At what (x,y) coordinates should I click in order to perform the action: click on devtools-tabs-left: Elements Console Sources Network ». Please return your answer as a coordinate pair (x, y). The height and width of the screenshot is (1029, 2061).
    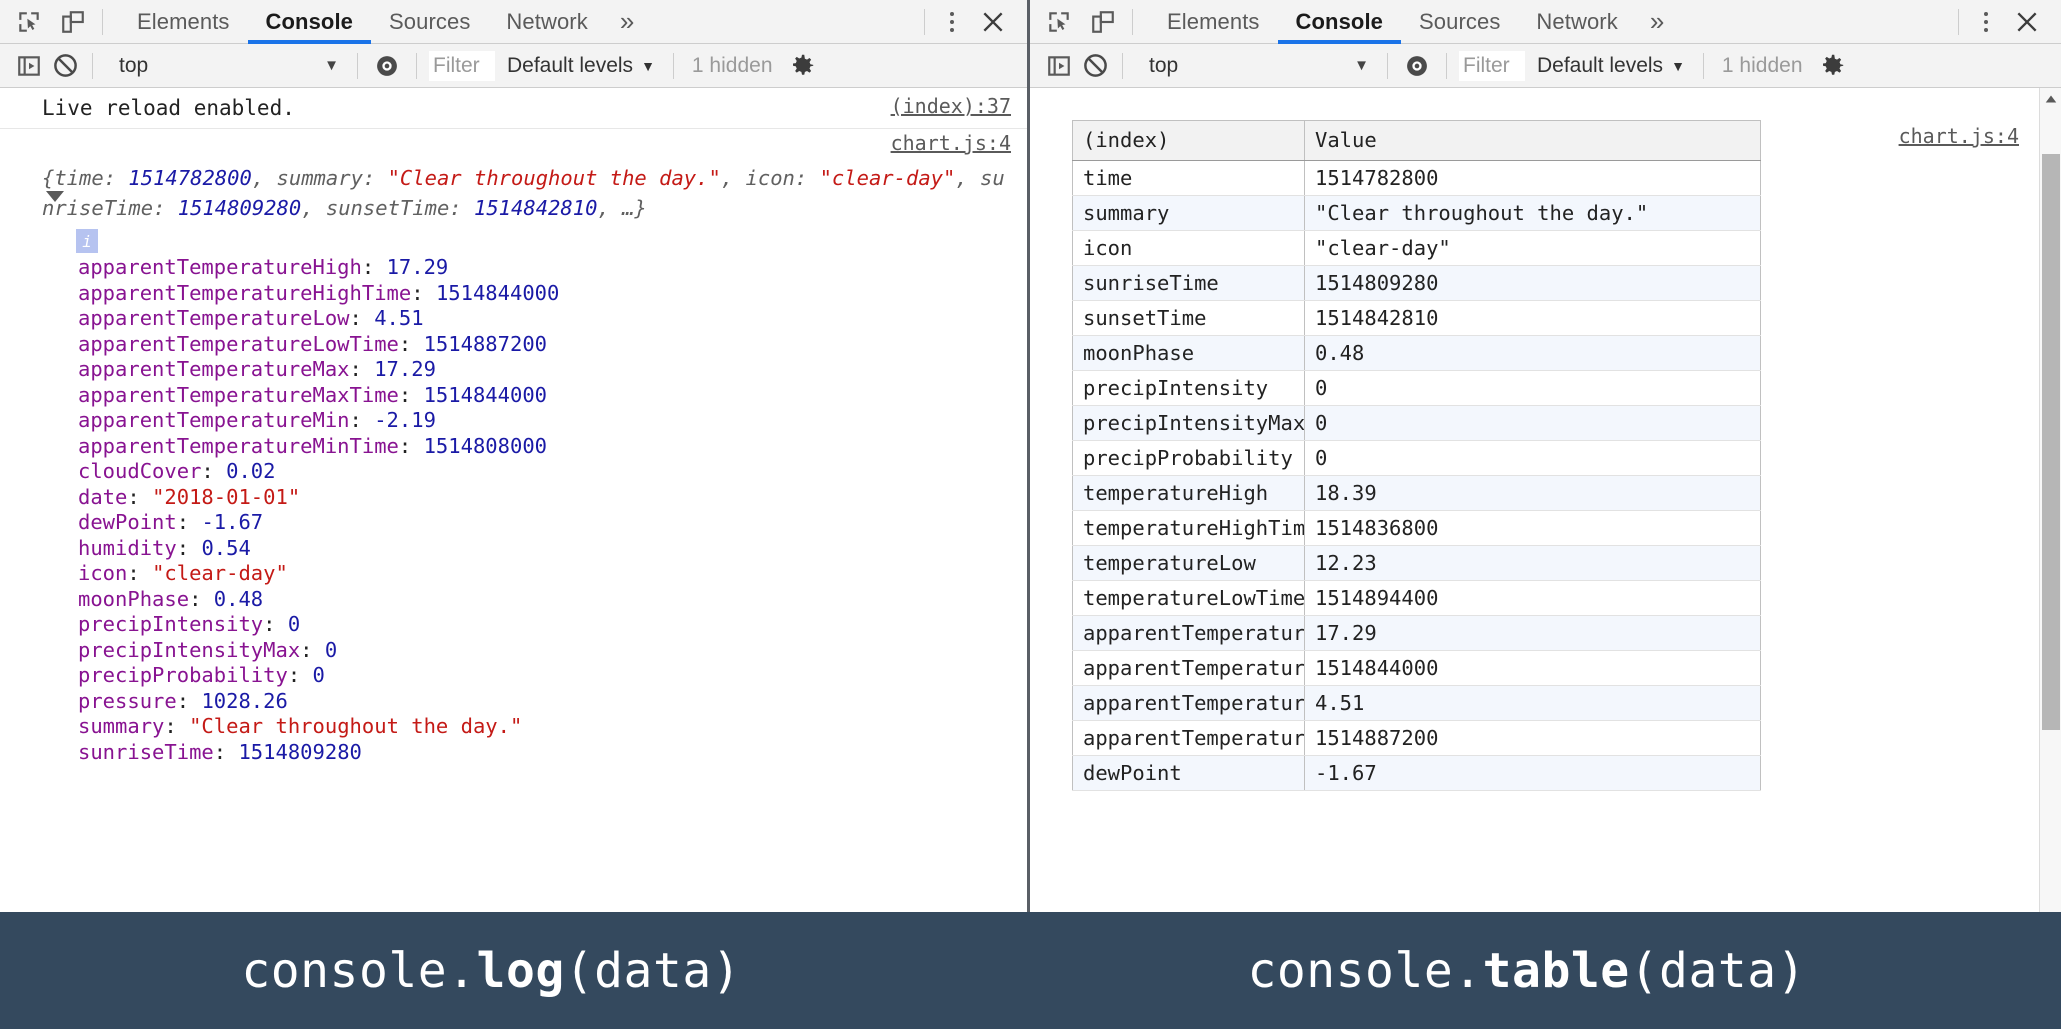
    Looking at the image, I should click on (384, 22).